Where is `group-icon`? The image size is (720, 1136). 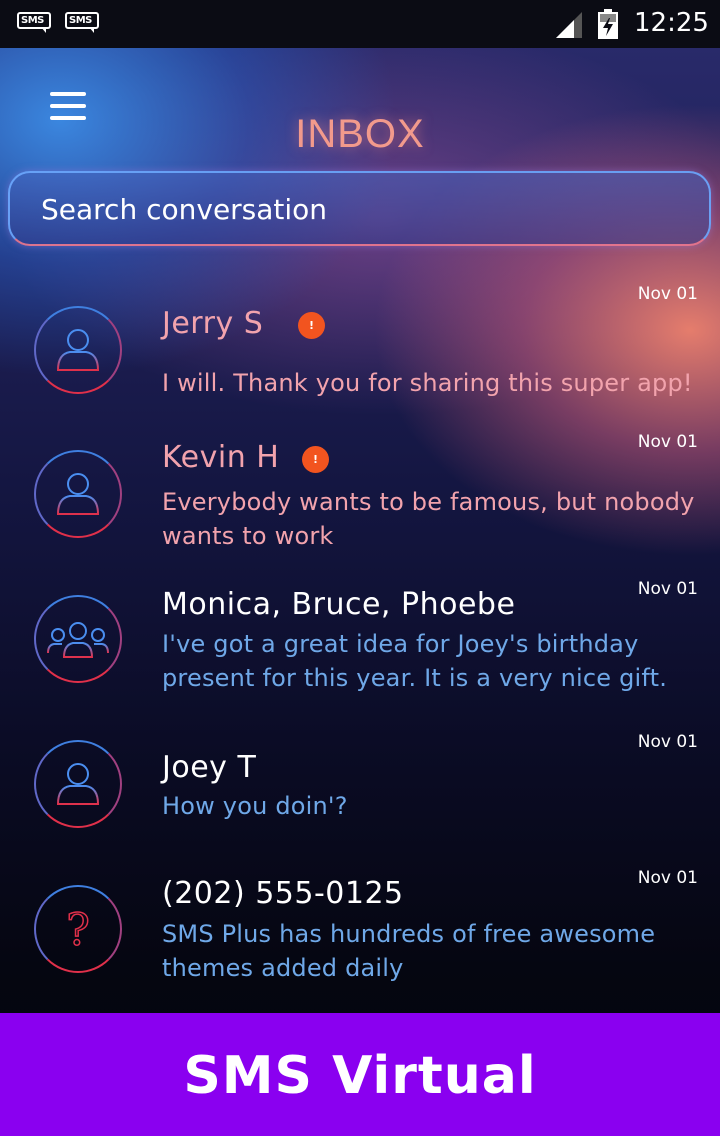 group-icon is located at coordinates (78, 640).